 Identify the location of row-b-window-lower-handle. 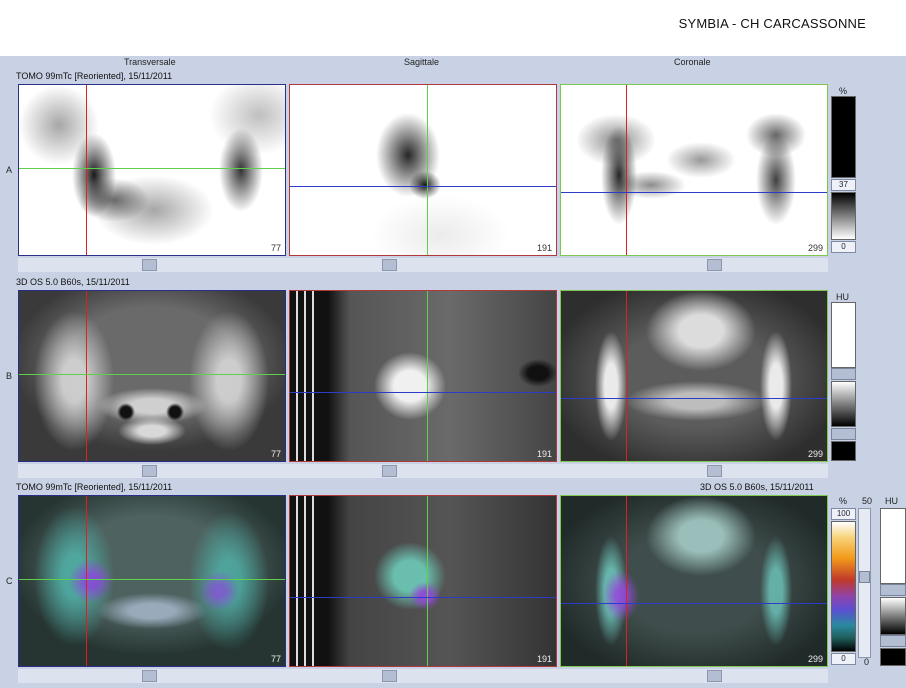
(843, 434).